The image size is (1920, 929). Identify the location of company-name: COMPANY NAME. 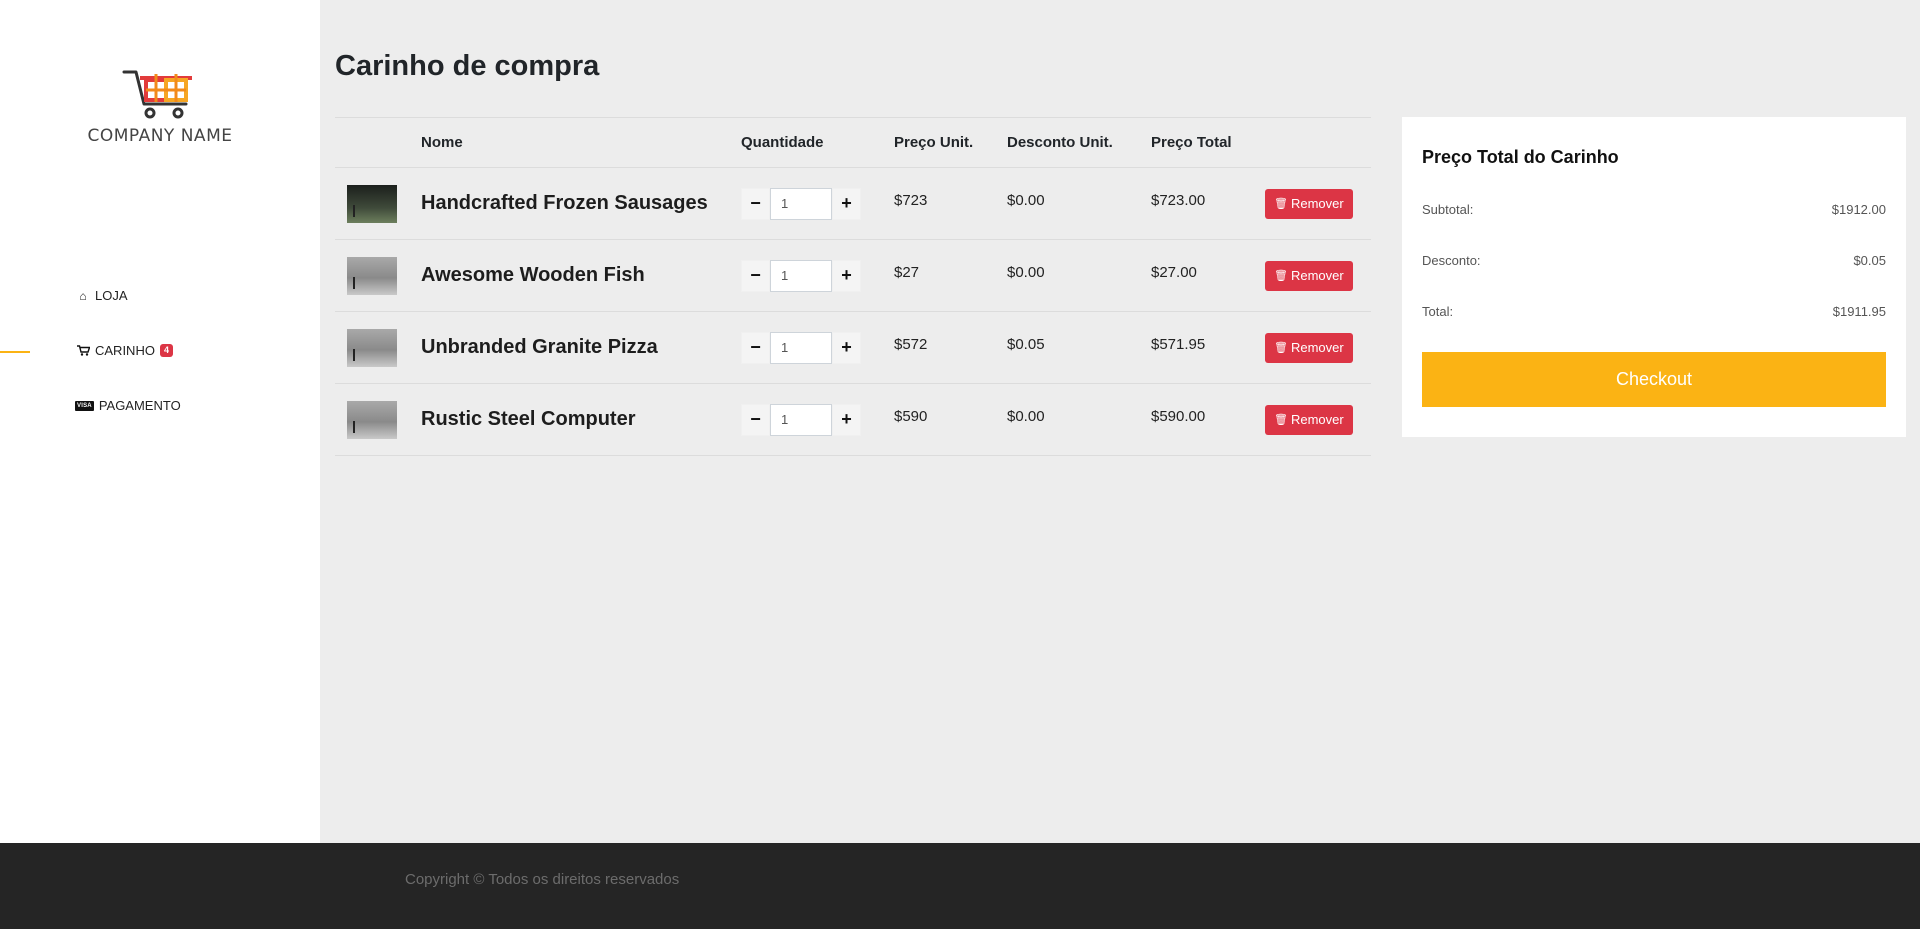
(160, 136).